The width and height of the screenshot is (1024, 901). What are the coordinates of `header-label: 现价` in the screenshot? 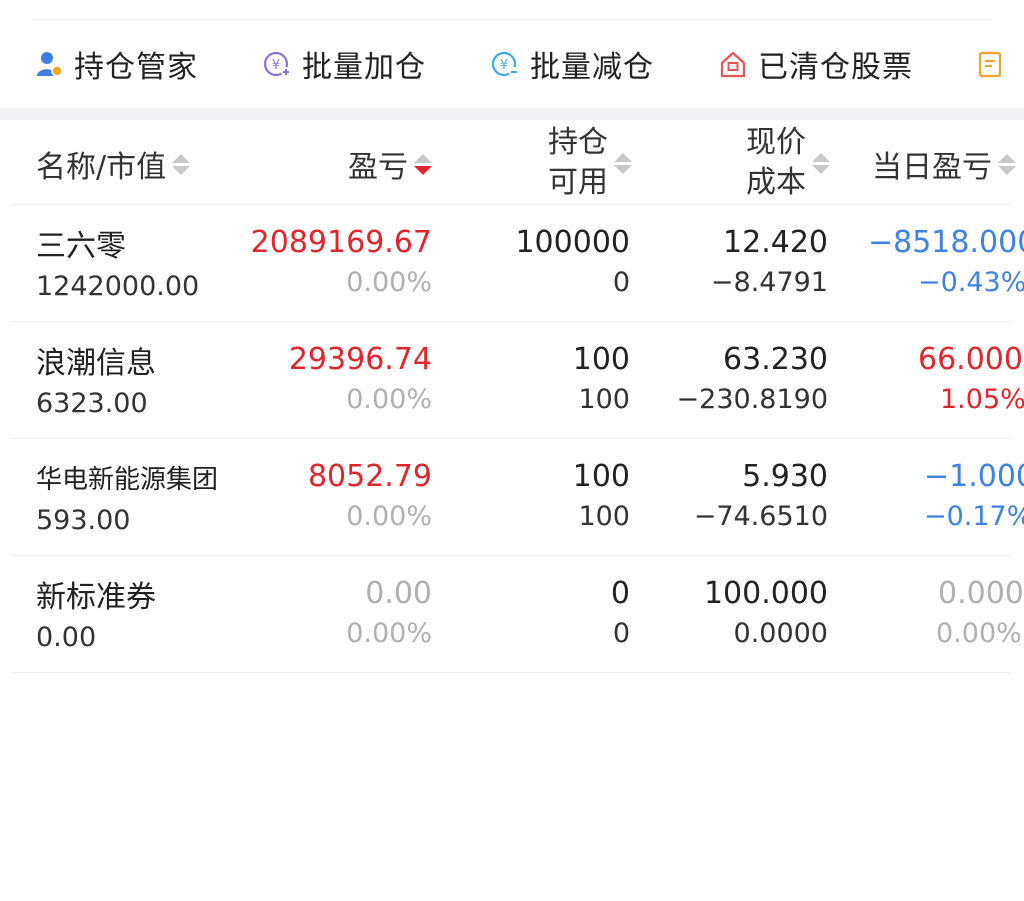 It's located at (776, 142).